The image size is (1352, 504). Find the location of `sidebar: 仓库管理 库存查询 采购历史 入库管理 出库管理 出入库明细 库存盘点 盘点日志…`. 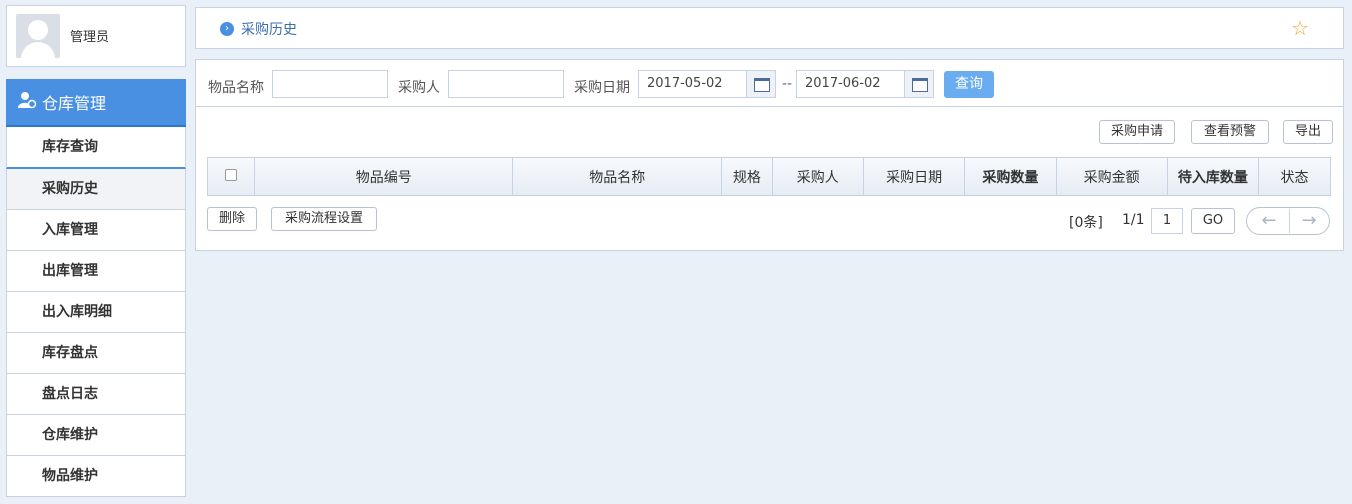

sidebar: 仓库管理 库存查询 采购历史 入库管理 出库管理 出入库明细 库存盘点 盘点日志… is located at coordinates (96, 288).